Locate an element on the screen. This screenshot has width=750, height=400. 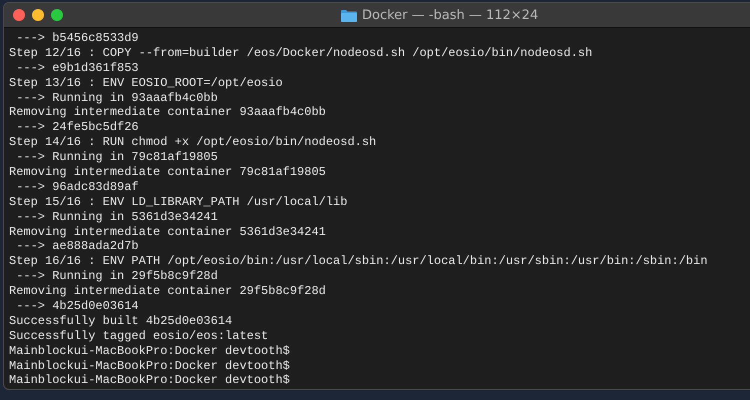
window-title: Docker — -bash — 112×24 is located at coordinates (450, 15).